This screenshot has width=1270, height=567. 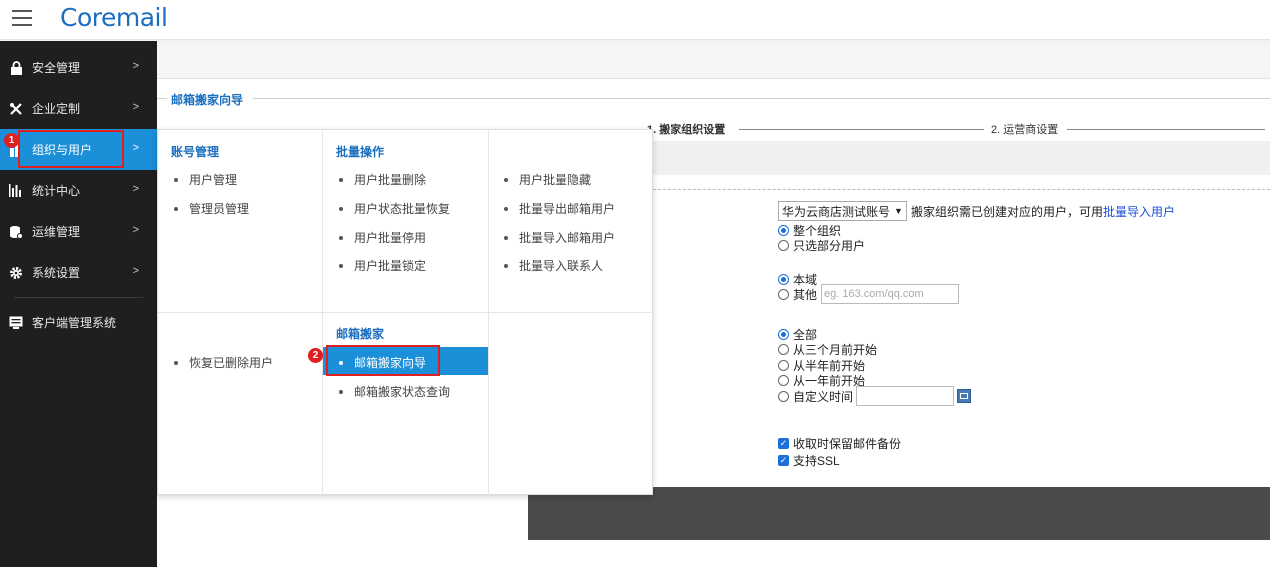 I want to click on radio-scope-all, so click(x=783, y=230).